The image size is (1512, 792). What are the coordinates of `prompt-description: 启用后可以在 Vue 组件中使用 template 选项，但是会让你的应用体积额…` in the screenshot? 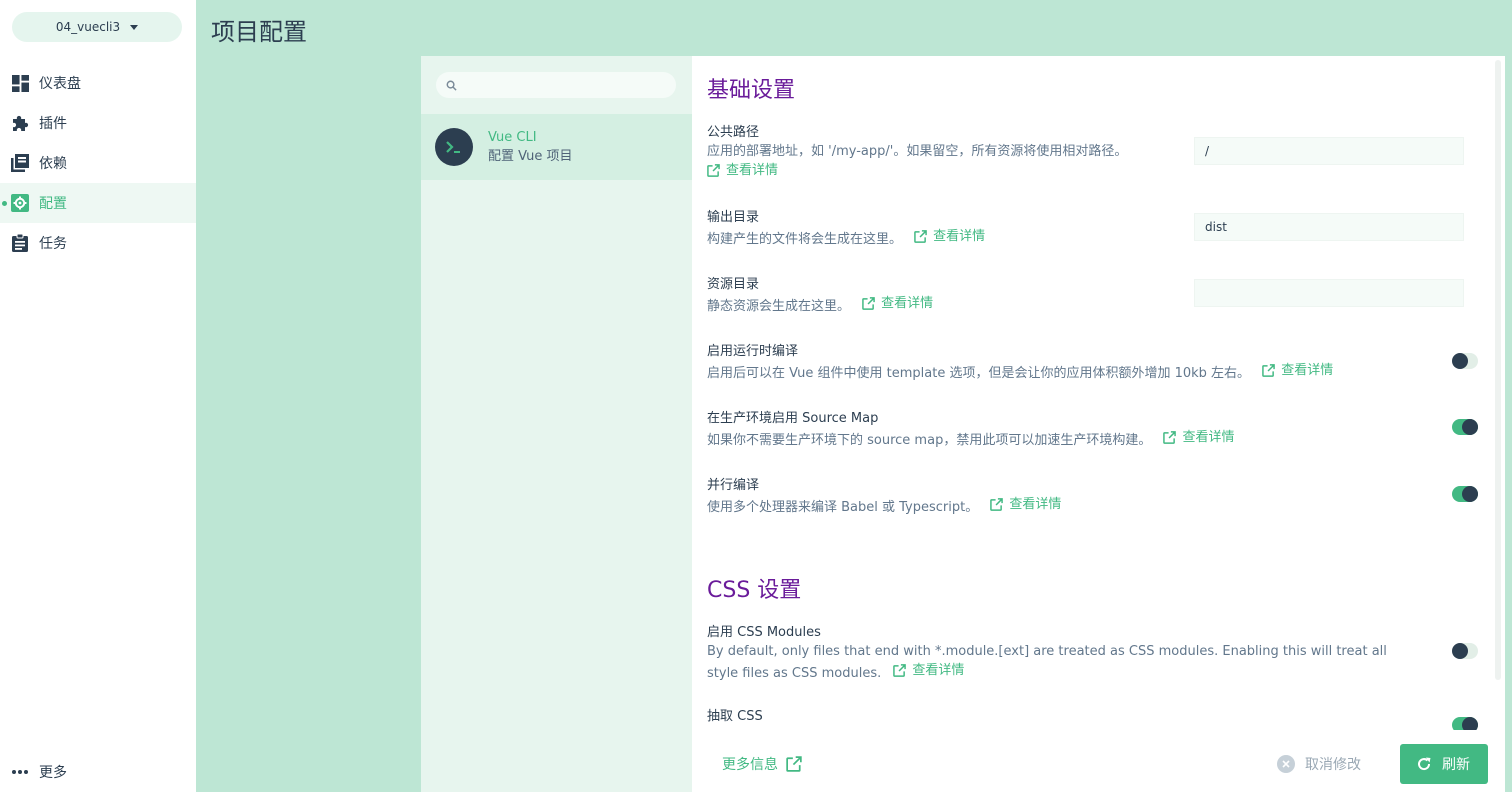 It's located at (1052, 372).